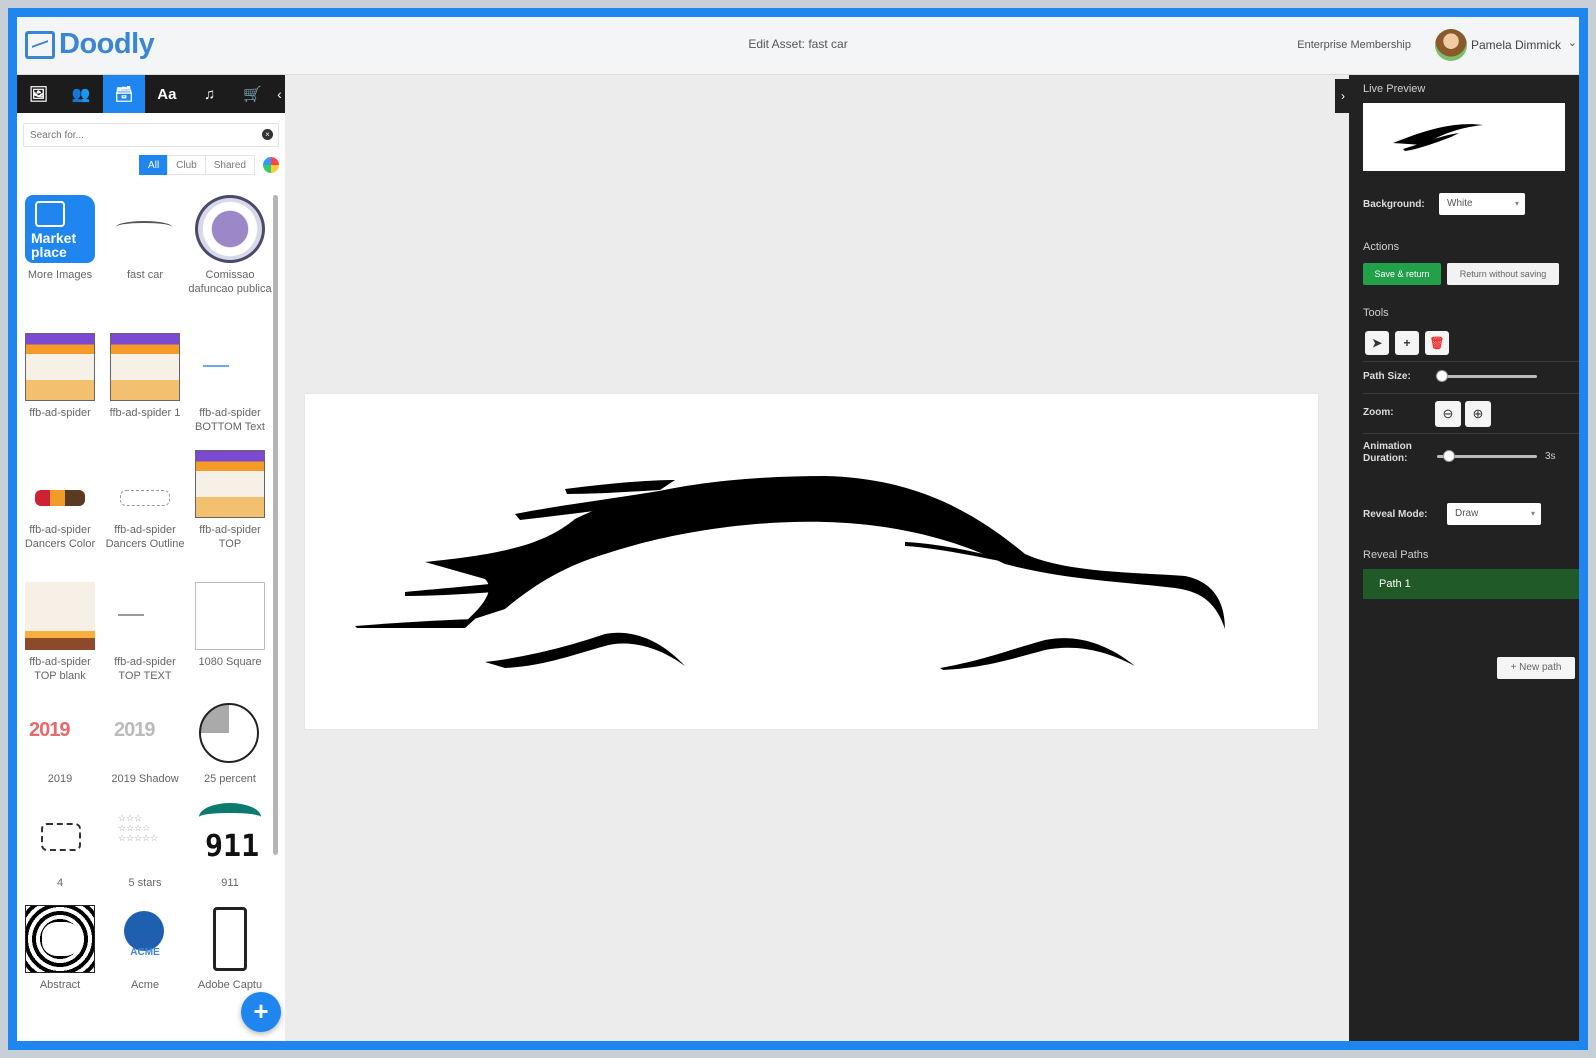 The image size is (1596, 1058). What do you see at coordinates (230, 537) in the screenshot?
I see `asset-label: ffb-ad-spider TOP` at bounding box center [230, 537].